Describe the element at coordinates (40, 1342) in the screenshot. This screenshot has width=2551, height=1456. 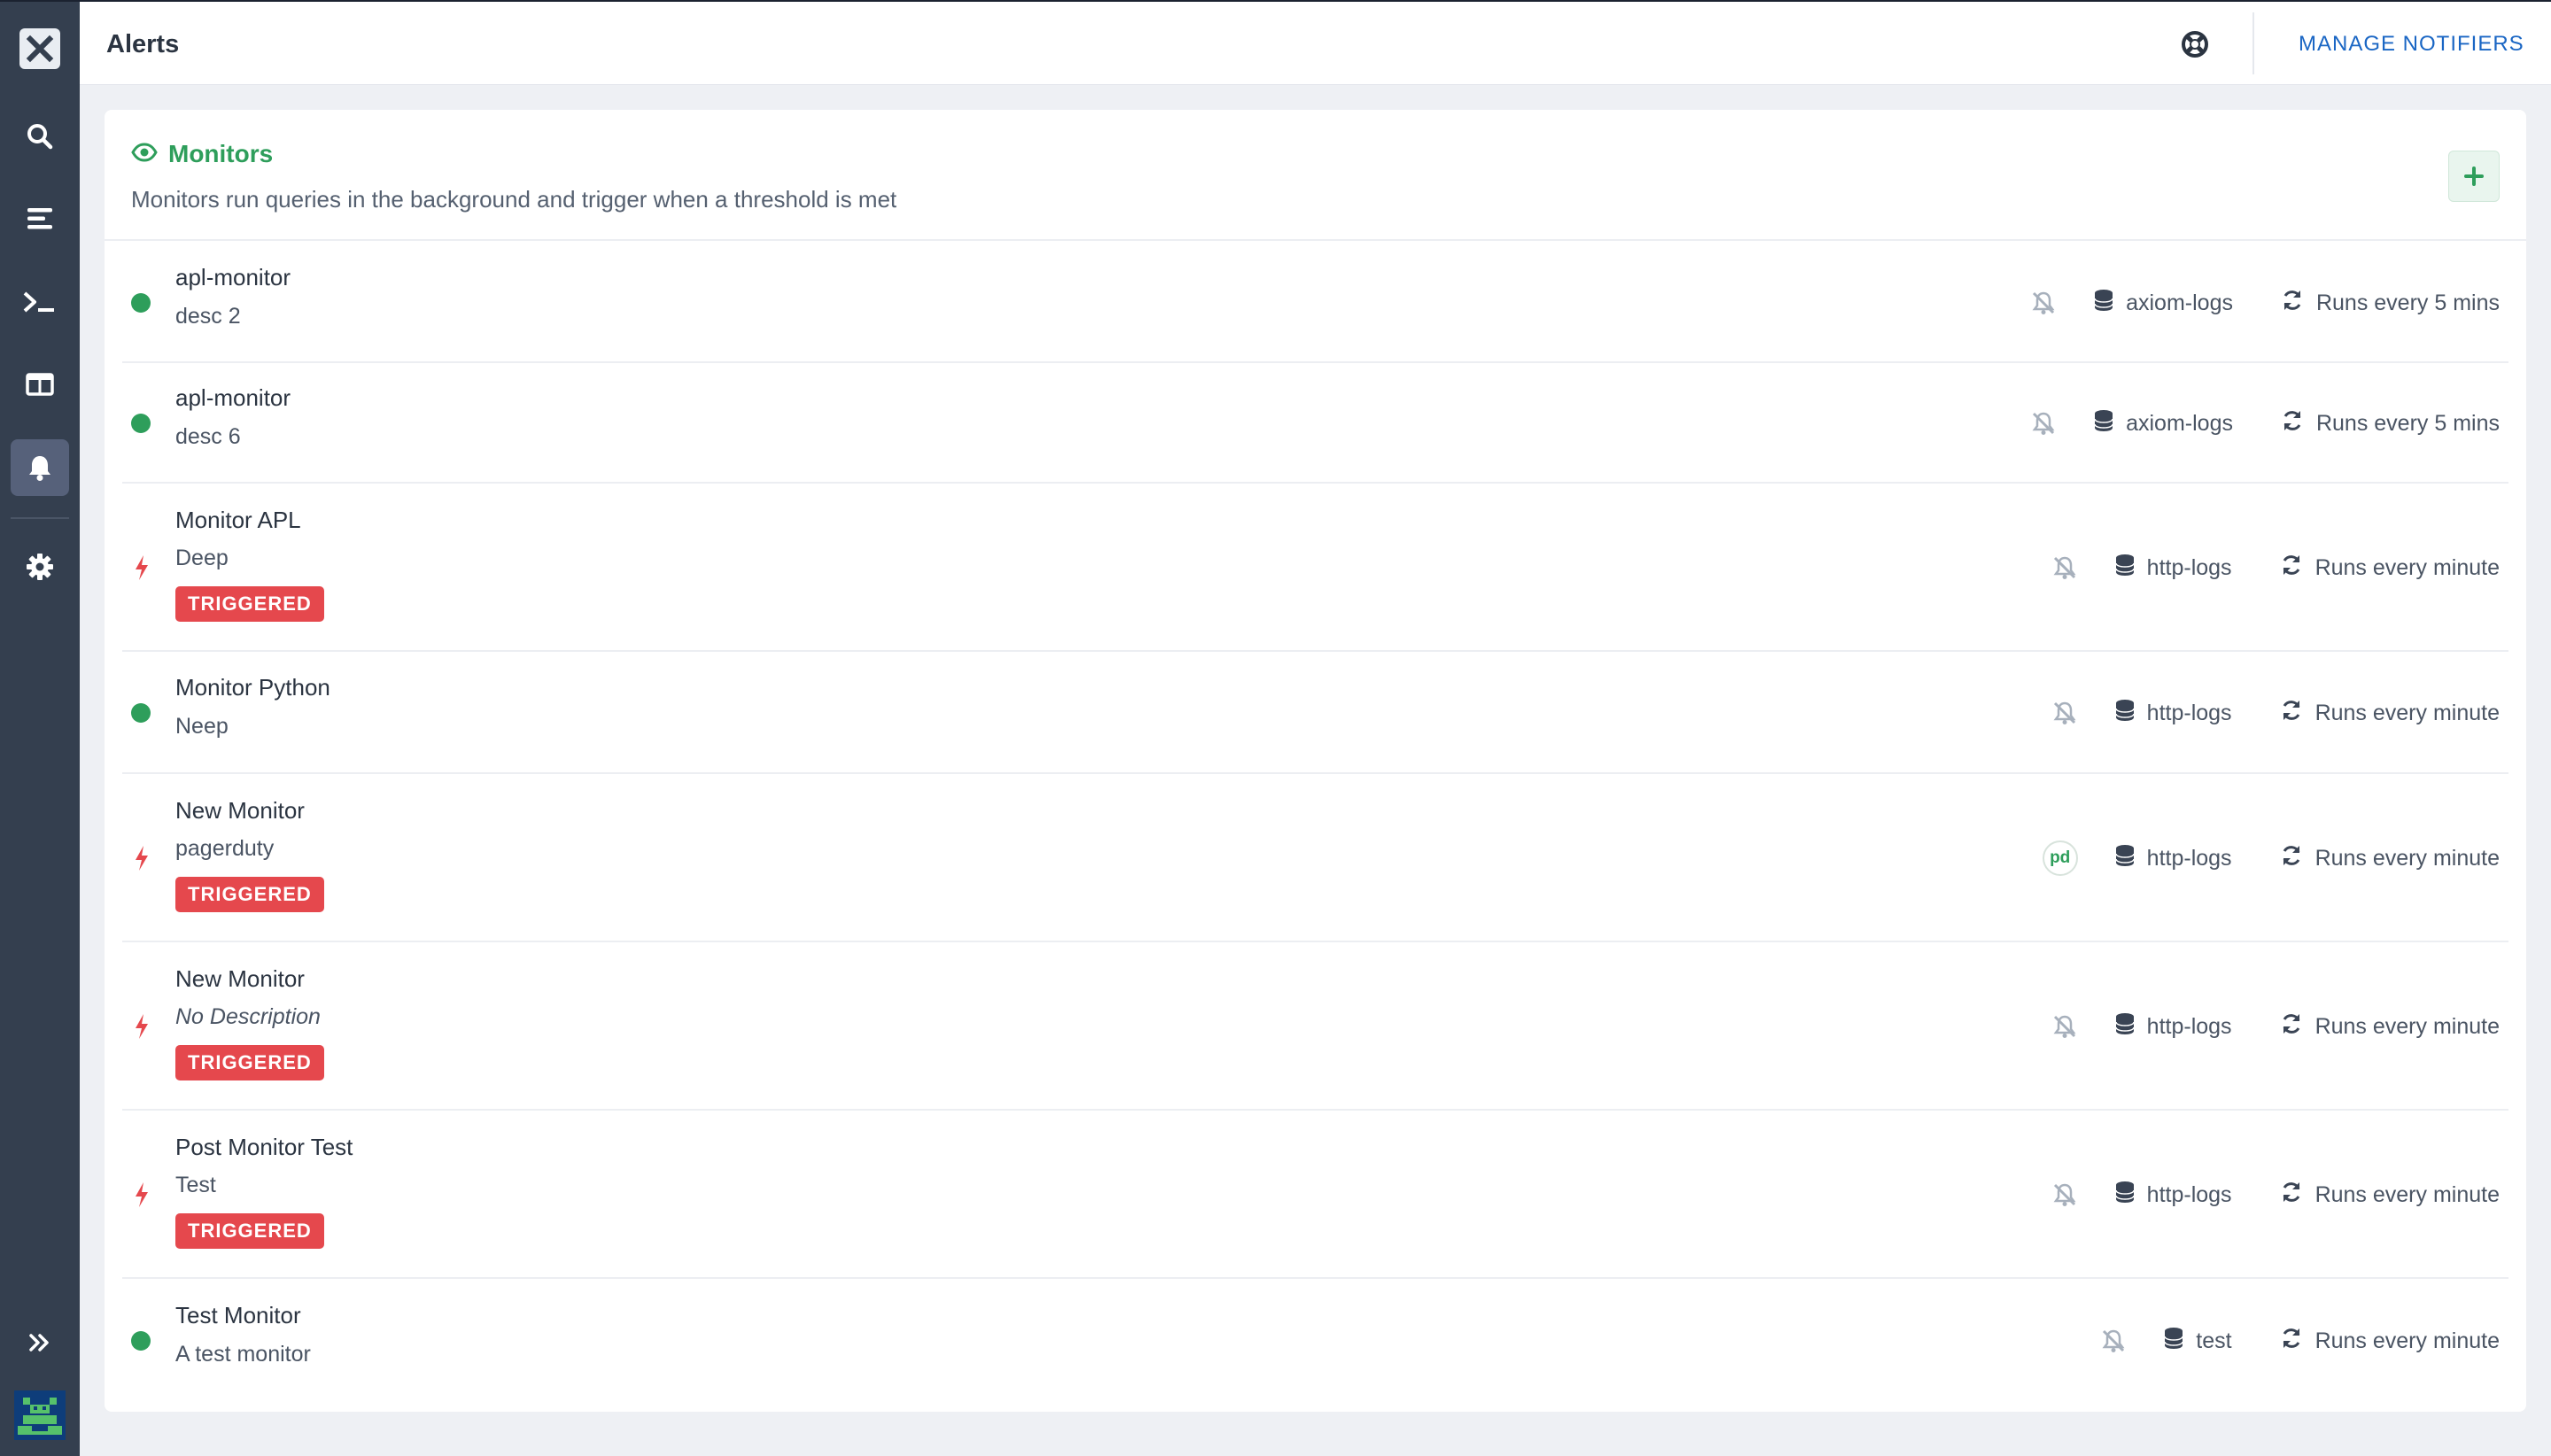
I see `double-chevron-right-icon` at that location.